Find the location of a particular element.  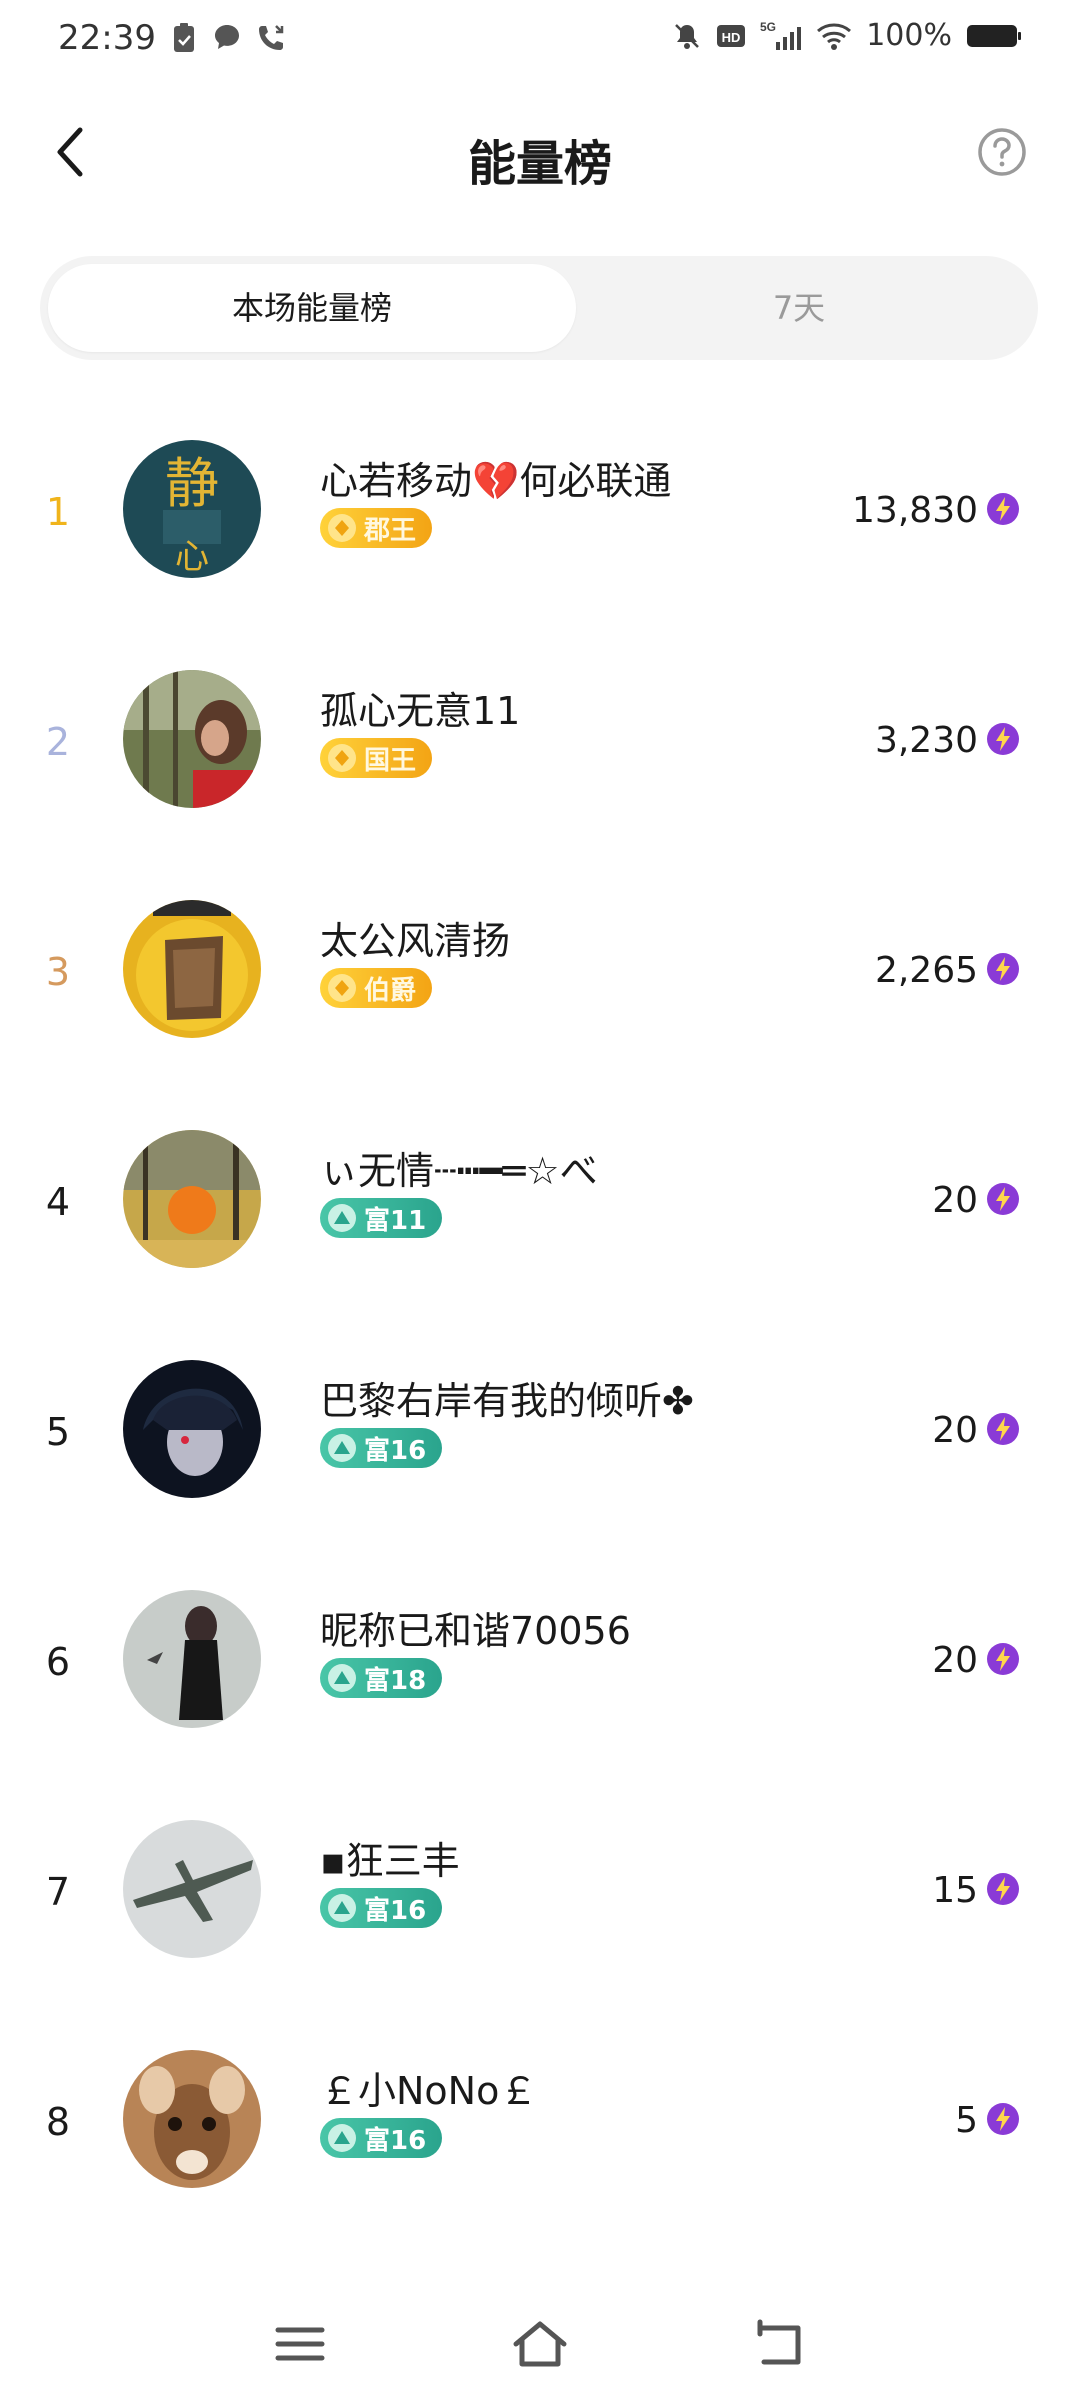

energy-score: 13,830 is located at coordinates (915, 510).